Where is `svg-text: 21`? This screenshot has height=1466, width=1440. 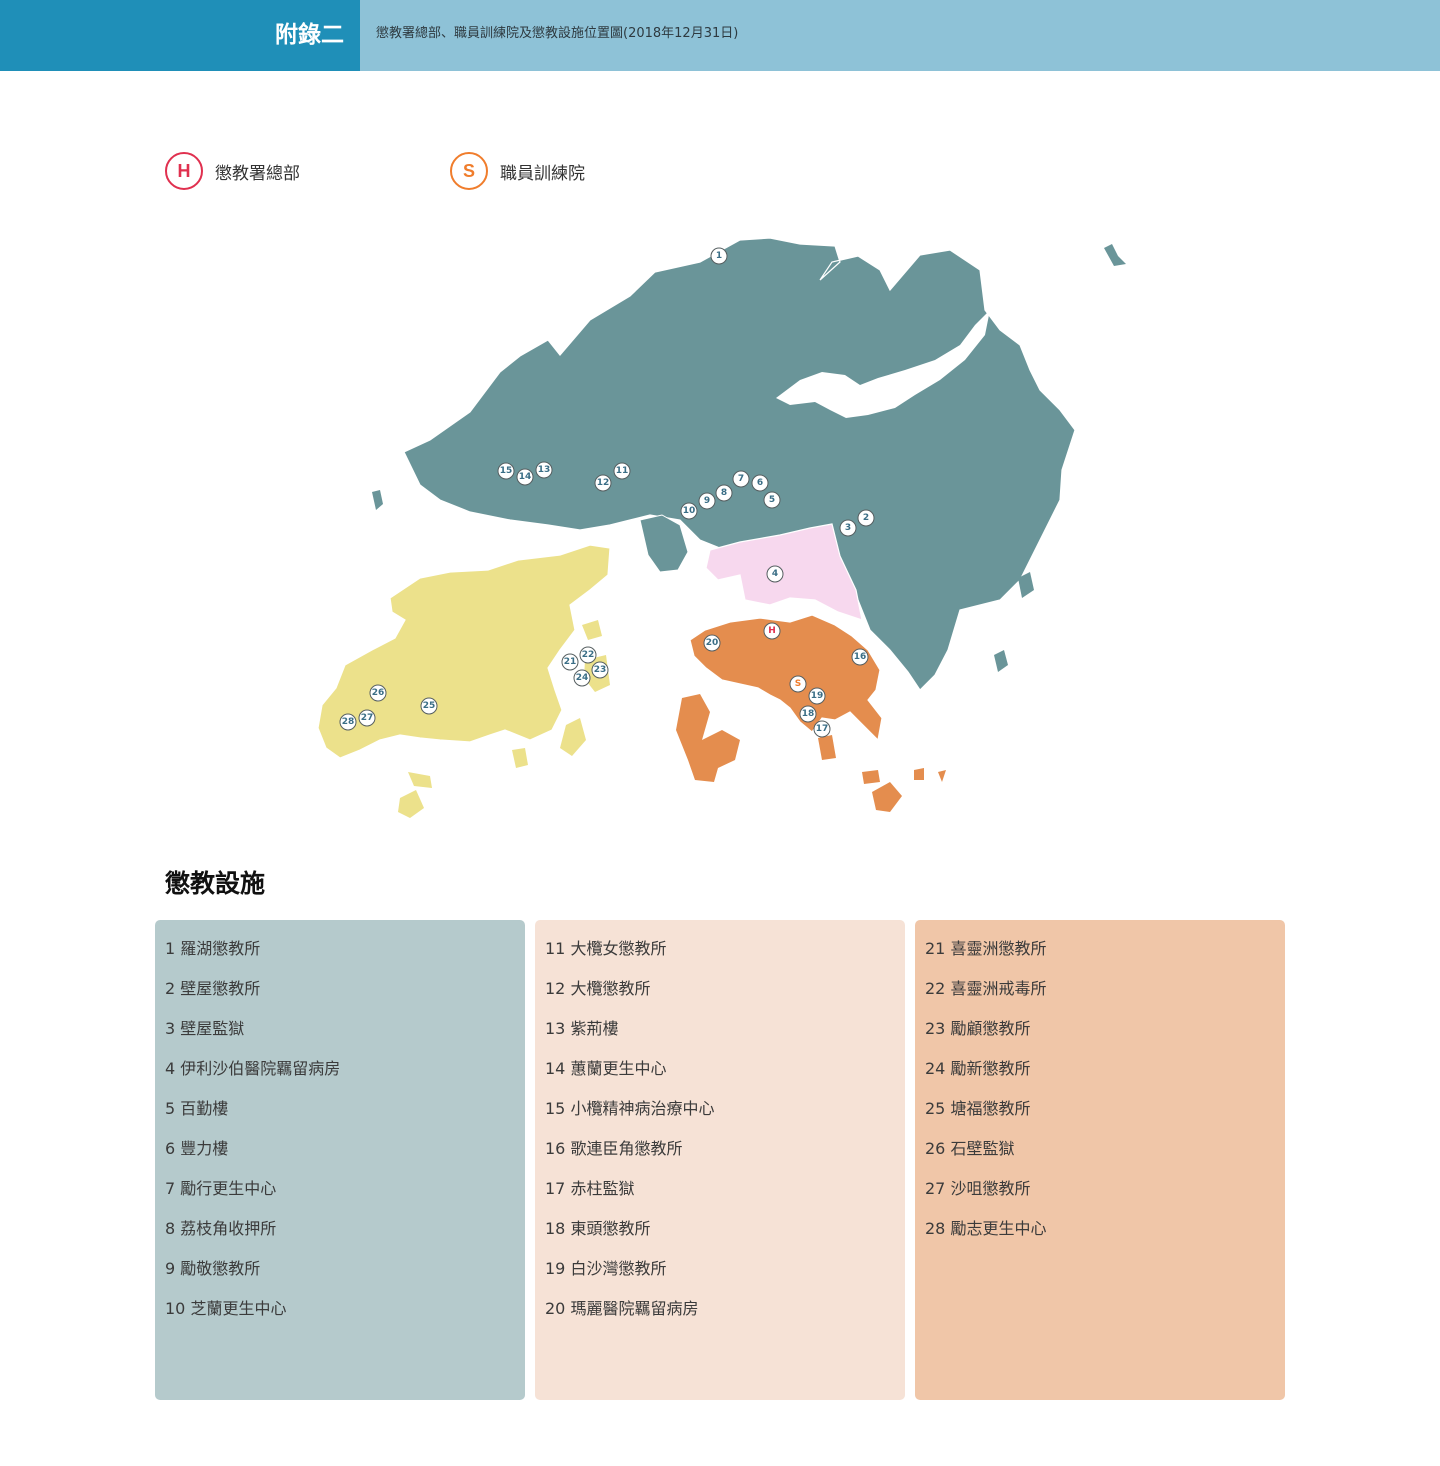 svg-text: 21 is located at coordinates (570, 662).